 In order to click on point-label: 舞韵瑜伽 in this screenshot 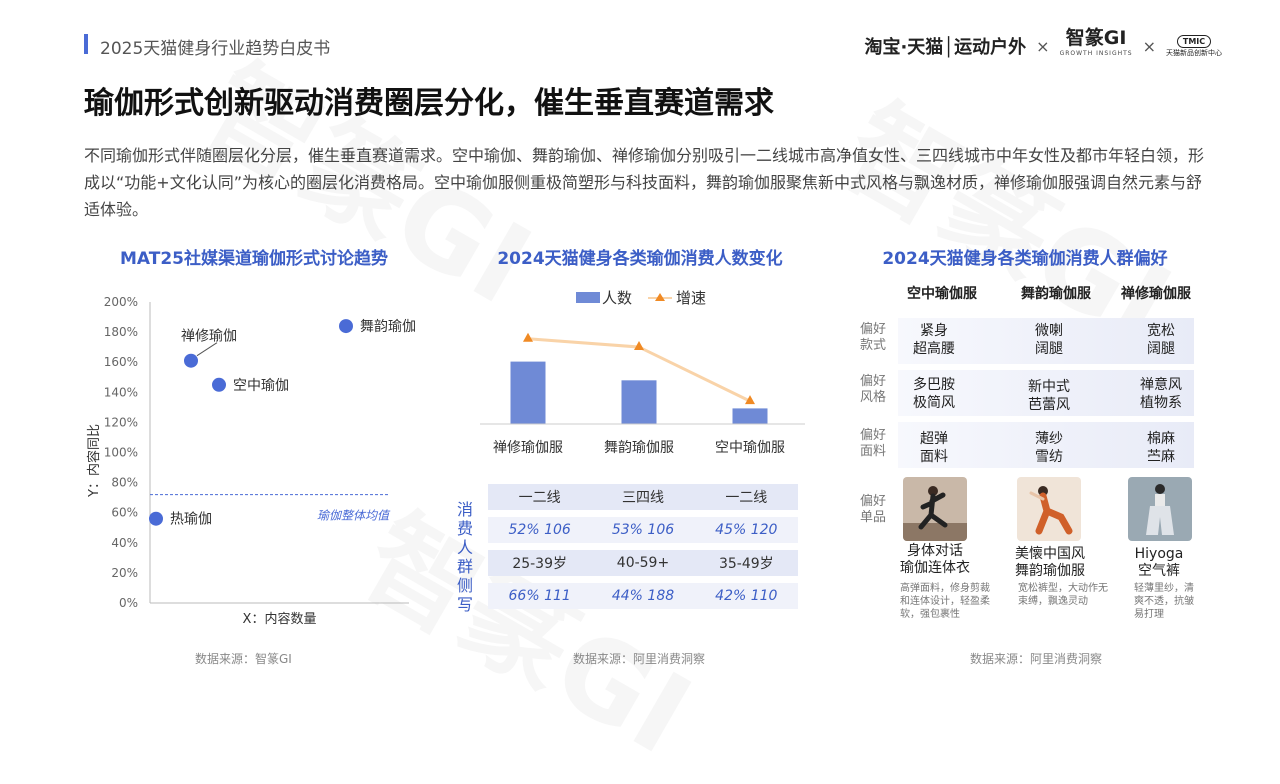, I will do `click(388, 327)`.